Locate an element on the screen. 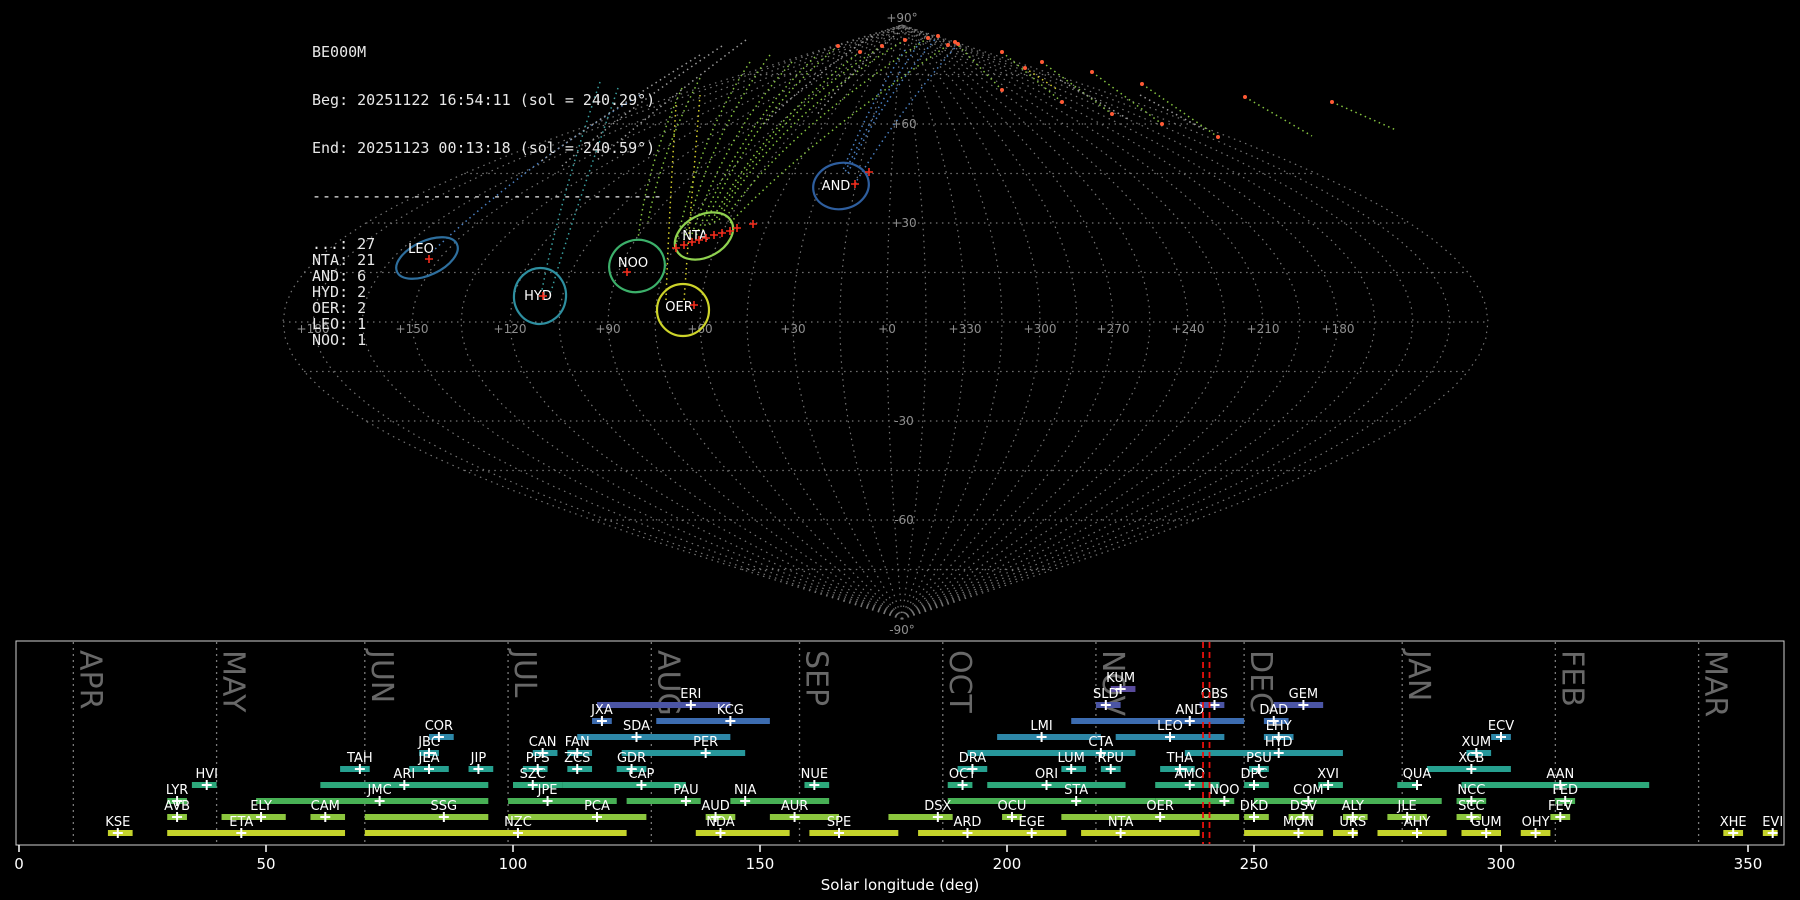  shower-code-label: AUR is located at coordinates (794, 806).